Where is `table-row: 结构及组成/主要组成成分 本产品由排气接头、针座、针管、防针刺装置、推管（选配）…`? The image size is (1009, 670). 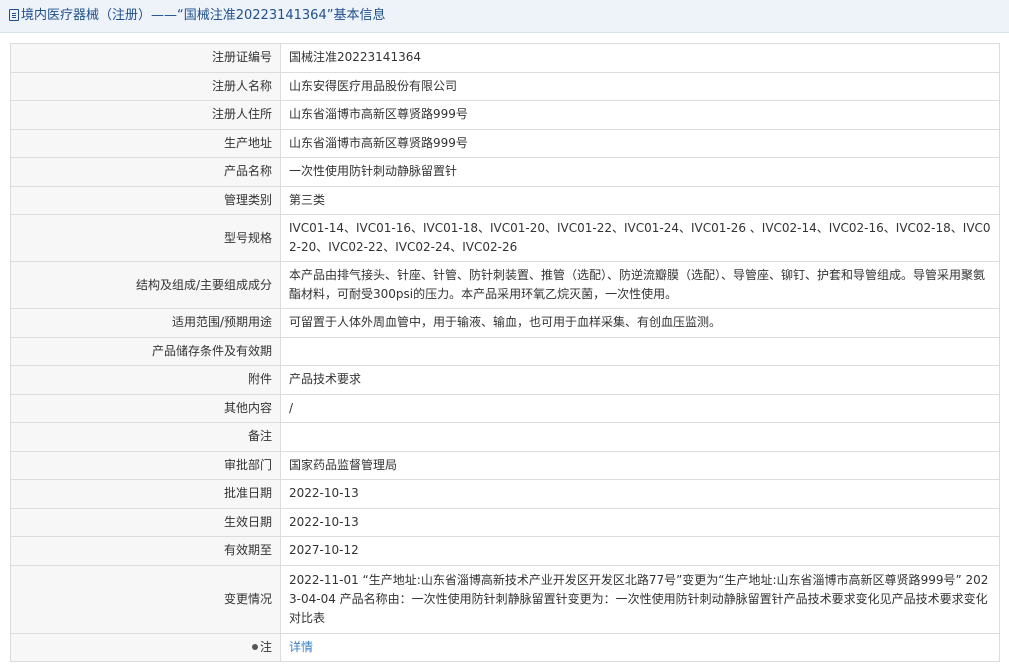 table-row: 结构及组成/主要组成成分 本产品由排气接头、针座、针管、防针刺装置、推管（选配）… is located at coordinates (505, 285).